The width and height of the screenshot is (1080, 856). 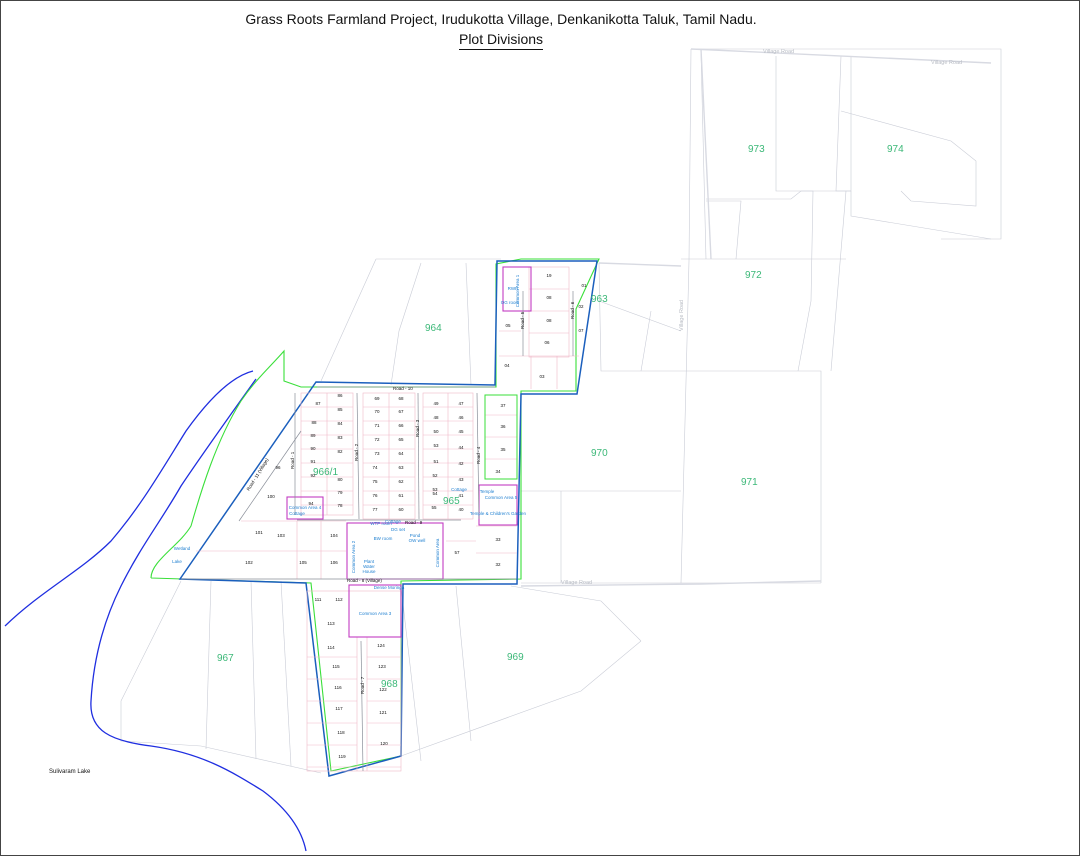 What do you see at coordinates (375, 509) in the screenshot?
I see `plot-number: 77` at bounding box center [375, 509].